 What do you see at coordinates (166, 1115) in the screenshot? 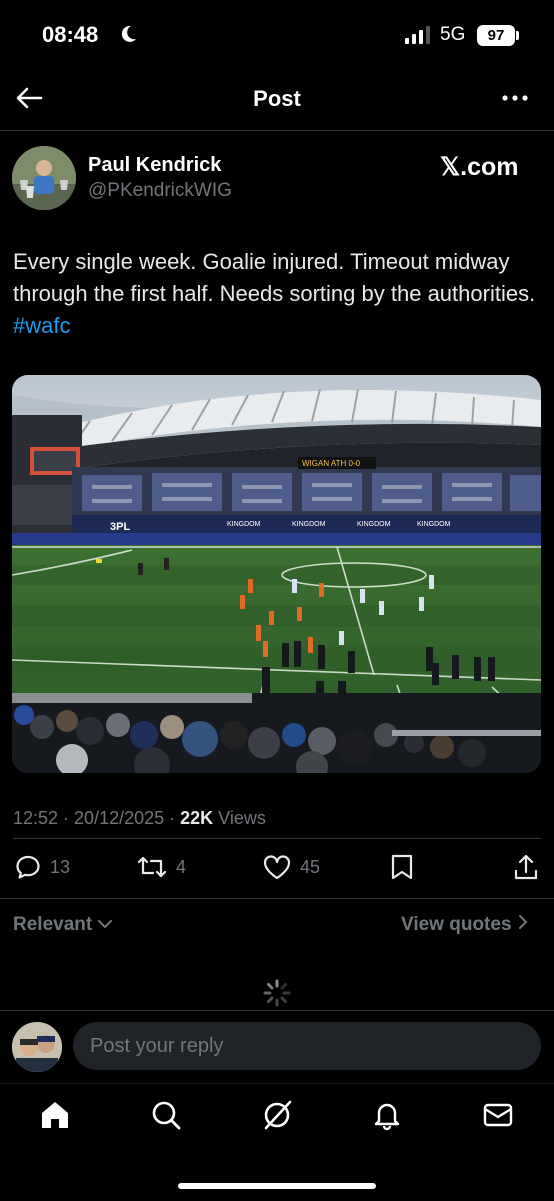
I see `search-icon` at bounding box center [166, 1115].